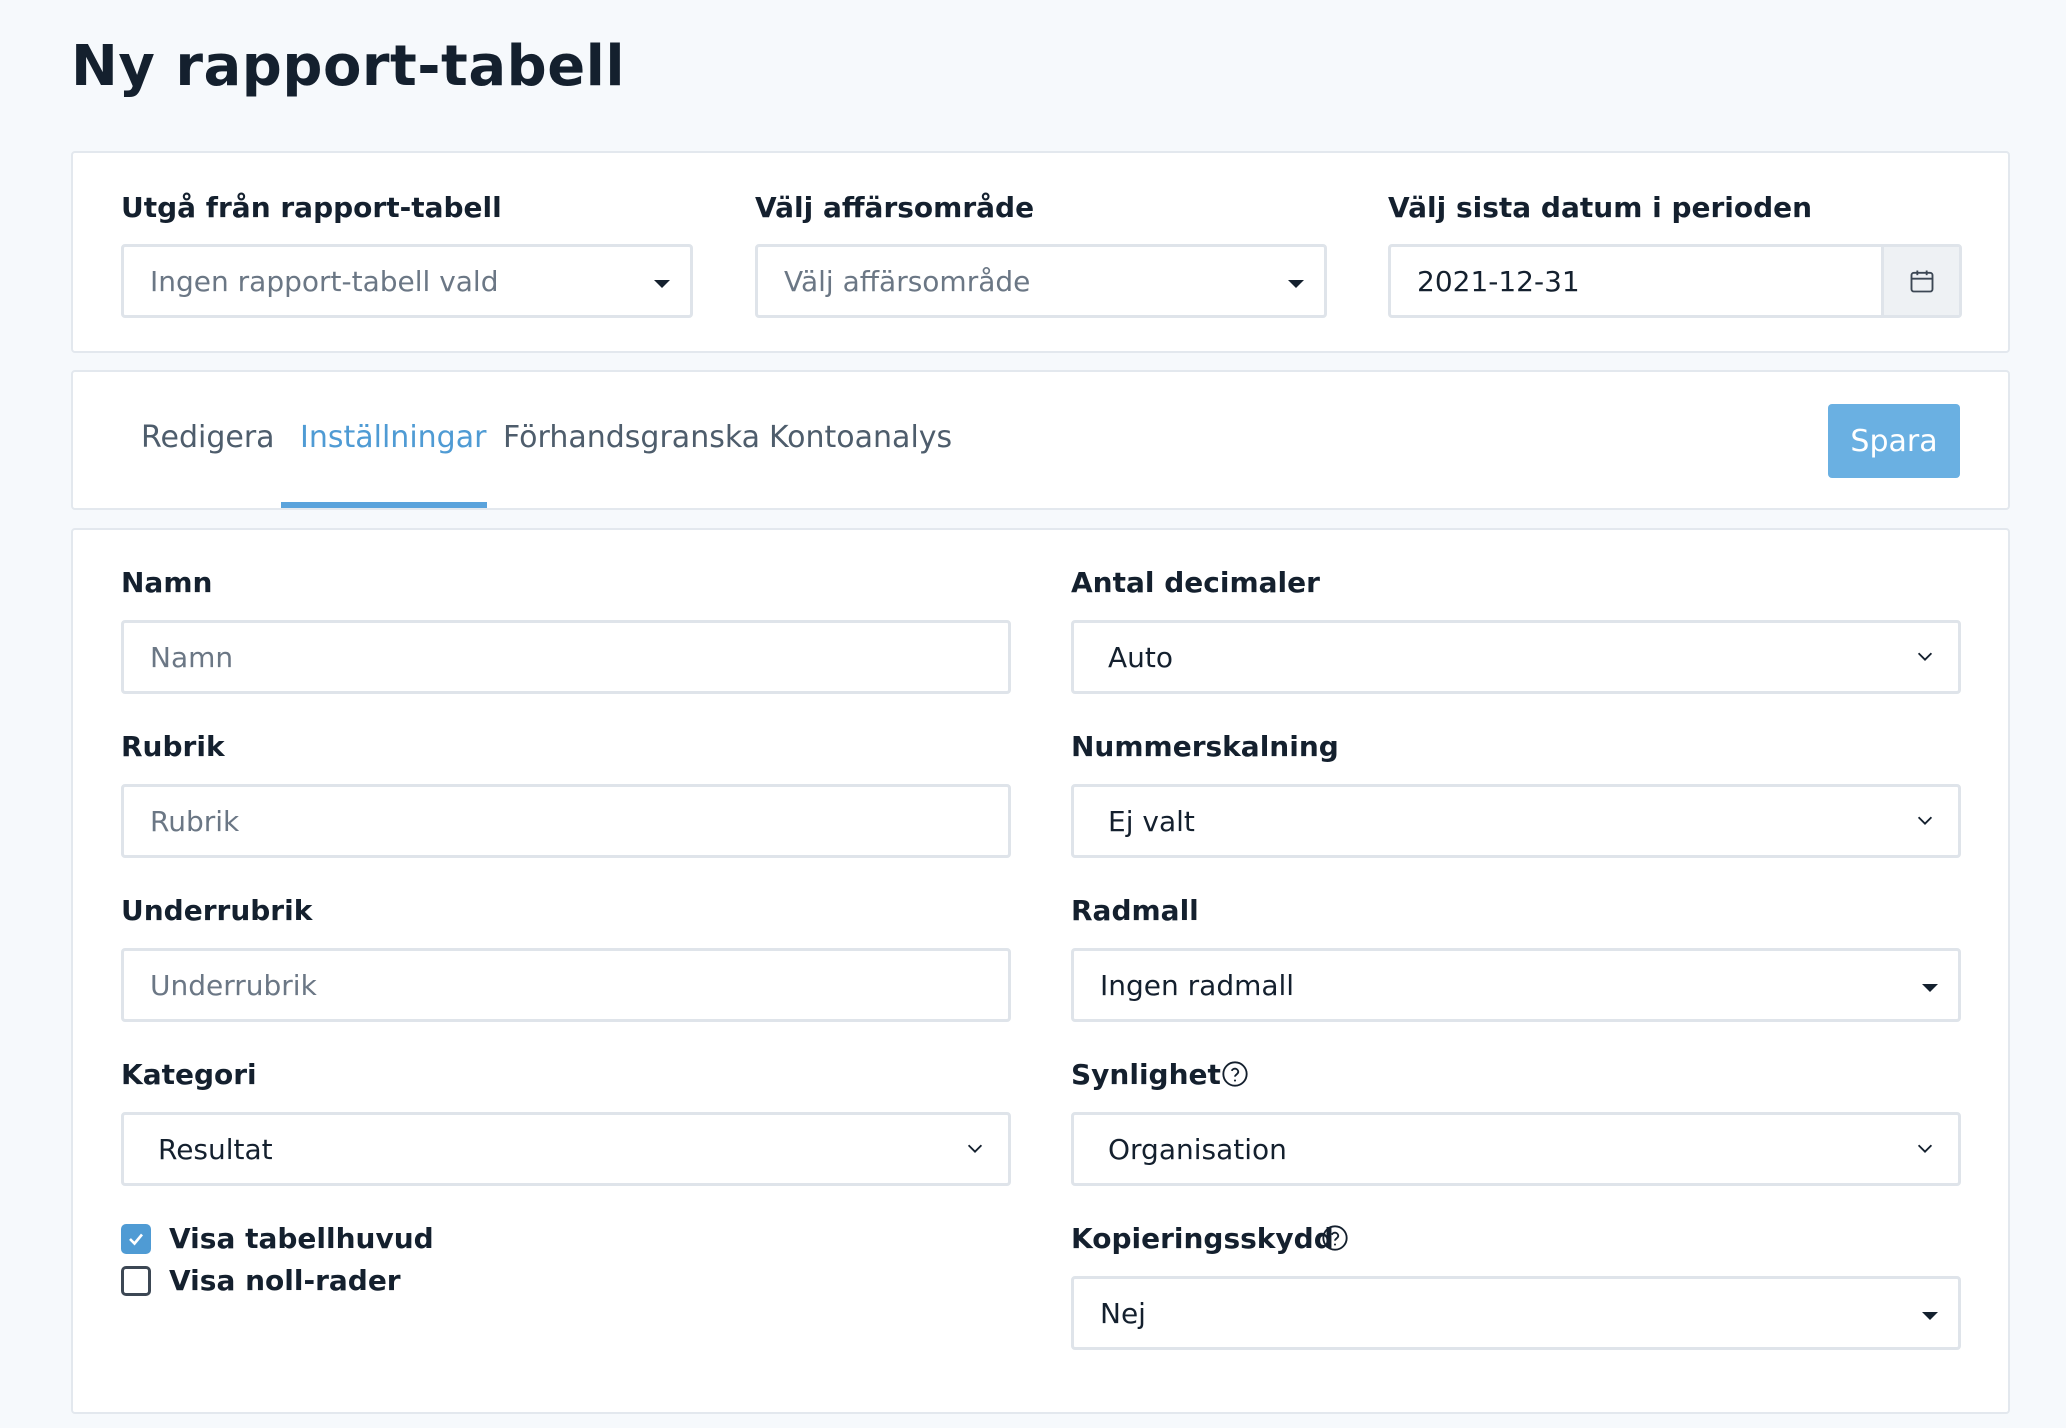 The image size is (2066, 1428). Describe the element at coordinates (1516, 657) in the screenshot. I see `decimals-select: Auto` at that location.